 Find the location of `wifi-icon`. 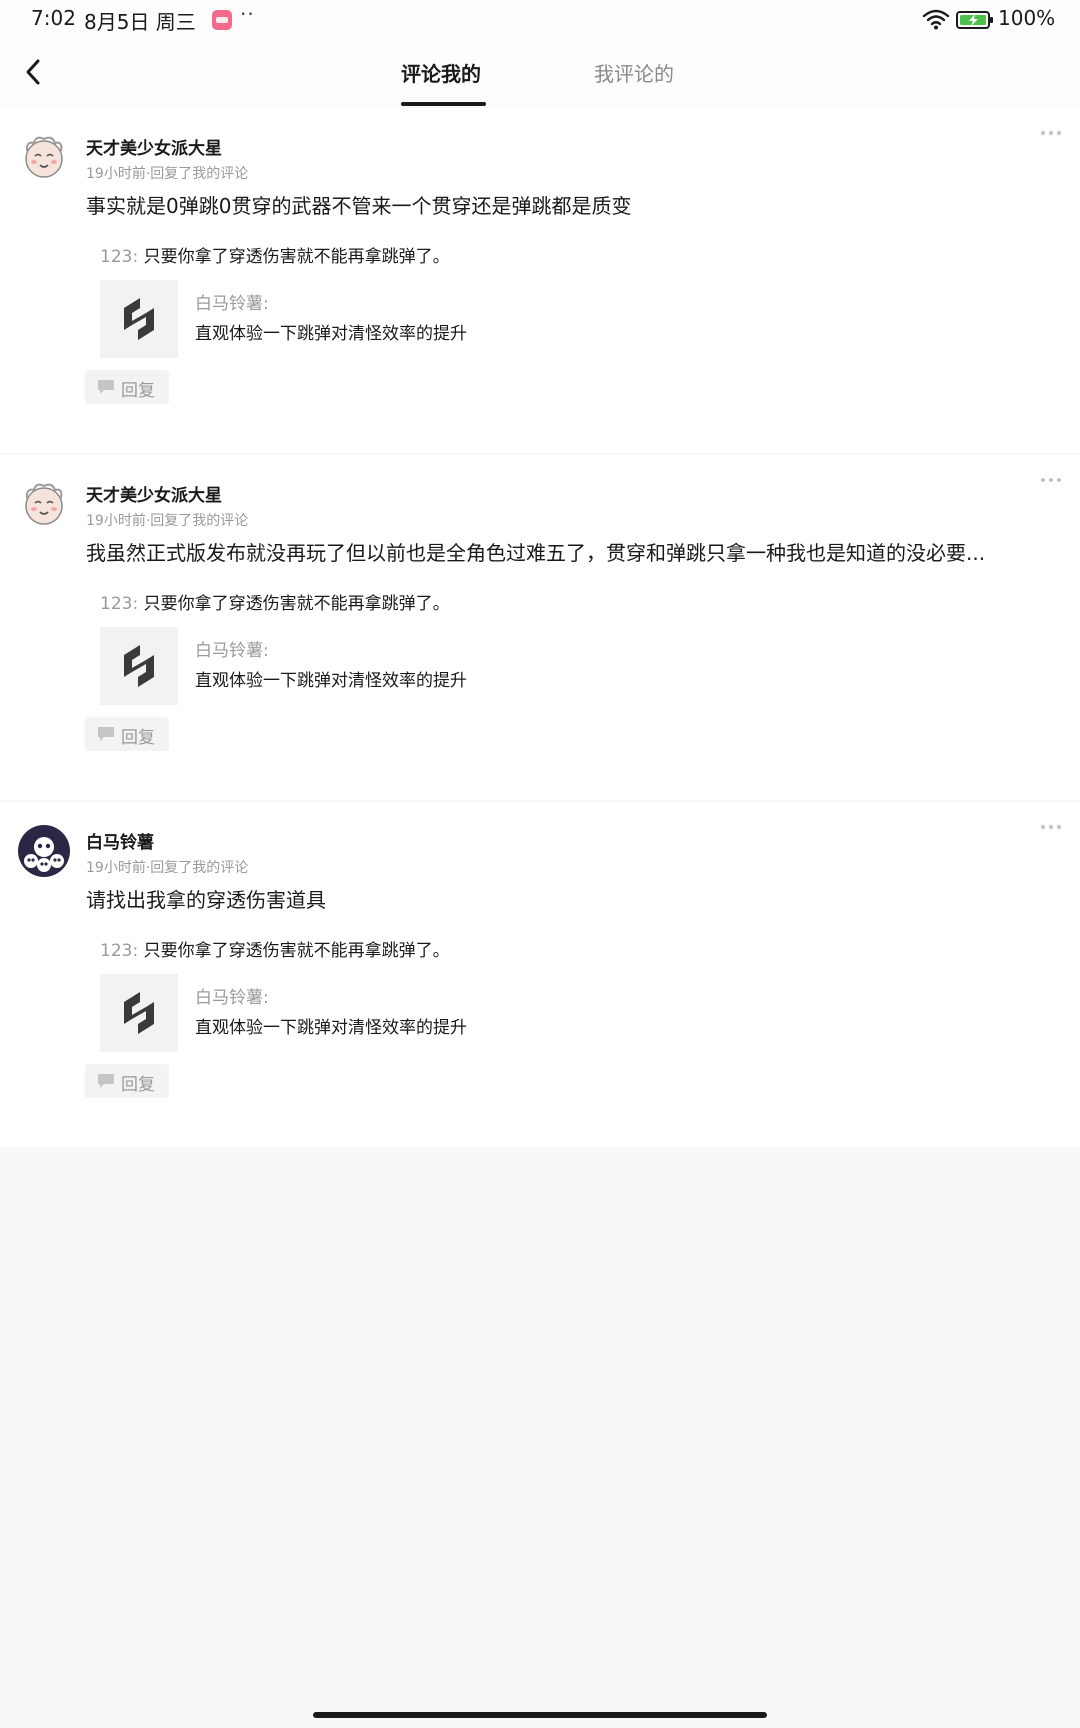

wifi-icon is located at coordinates (936, 19).